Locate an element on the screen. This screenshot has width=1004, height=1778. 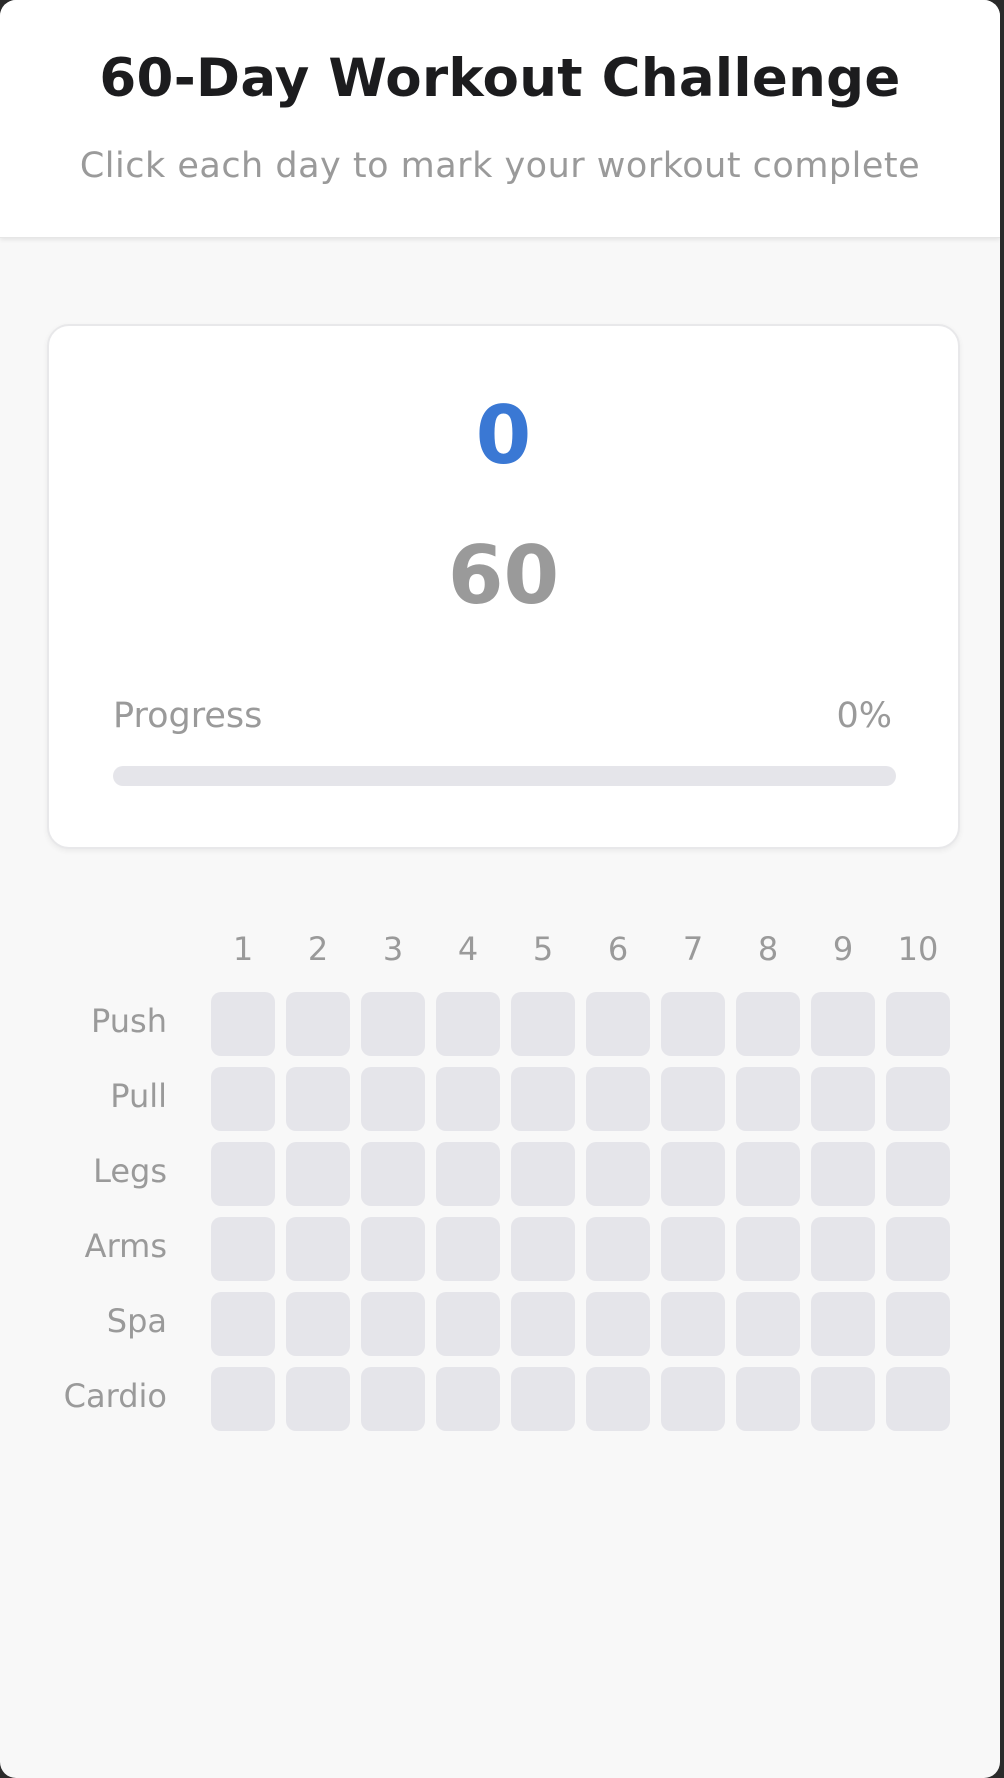
total-count: 60 is located at coordinates (503, 575).